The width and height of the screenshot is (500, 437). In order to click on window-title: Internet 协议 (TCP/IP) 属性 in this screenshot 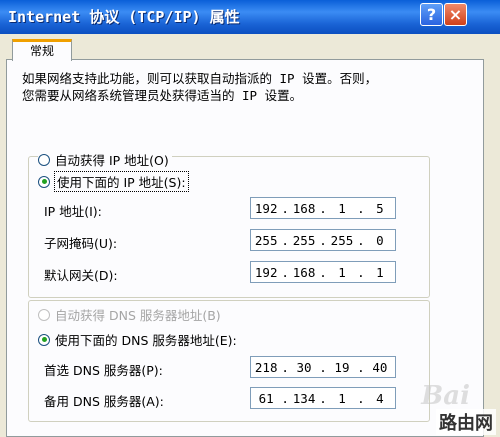, I will do `click(124, 17)`.